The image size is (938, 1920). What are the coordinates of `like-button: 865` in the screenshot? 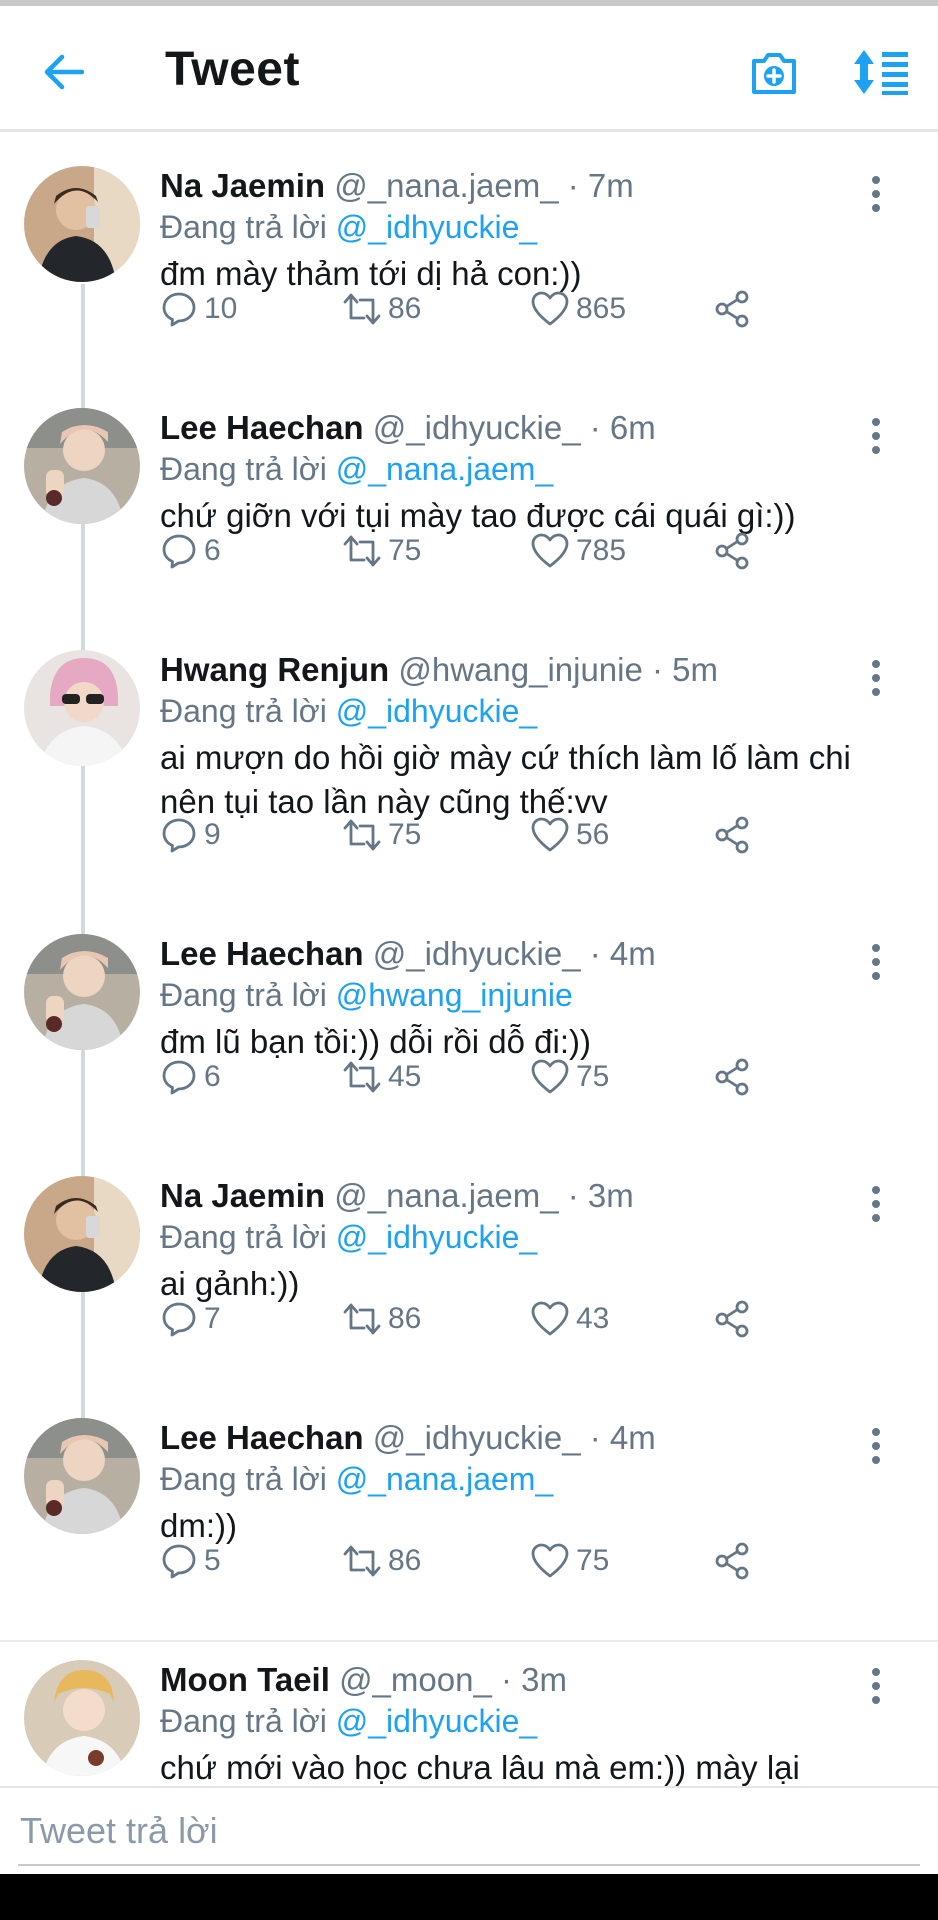 It's located at (578, 309).